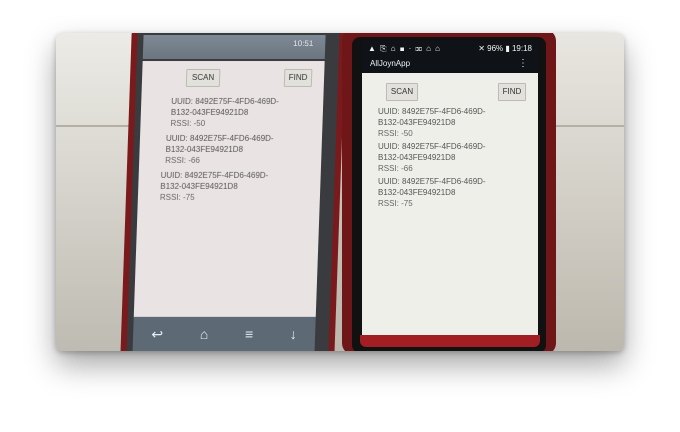  Describe the element at coordinates (203, 78) in the screenshot. I see `left-scan-button: SCAN` at that location.